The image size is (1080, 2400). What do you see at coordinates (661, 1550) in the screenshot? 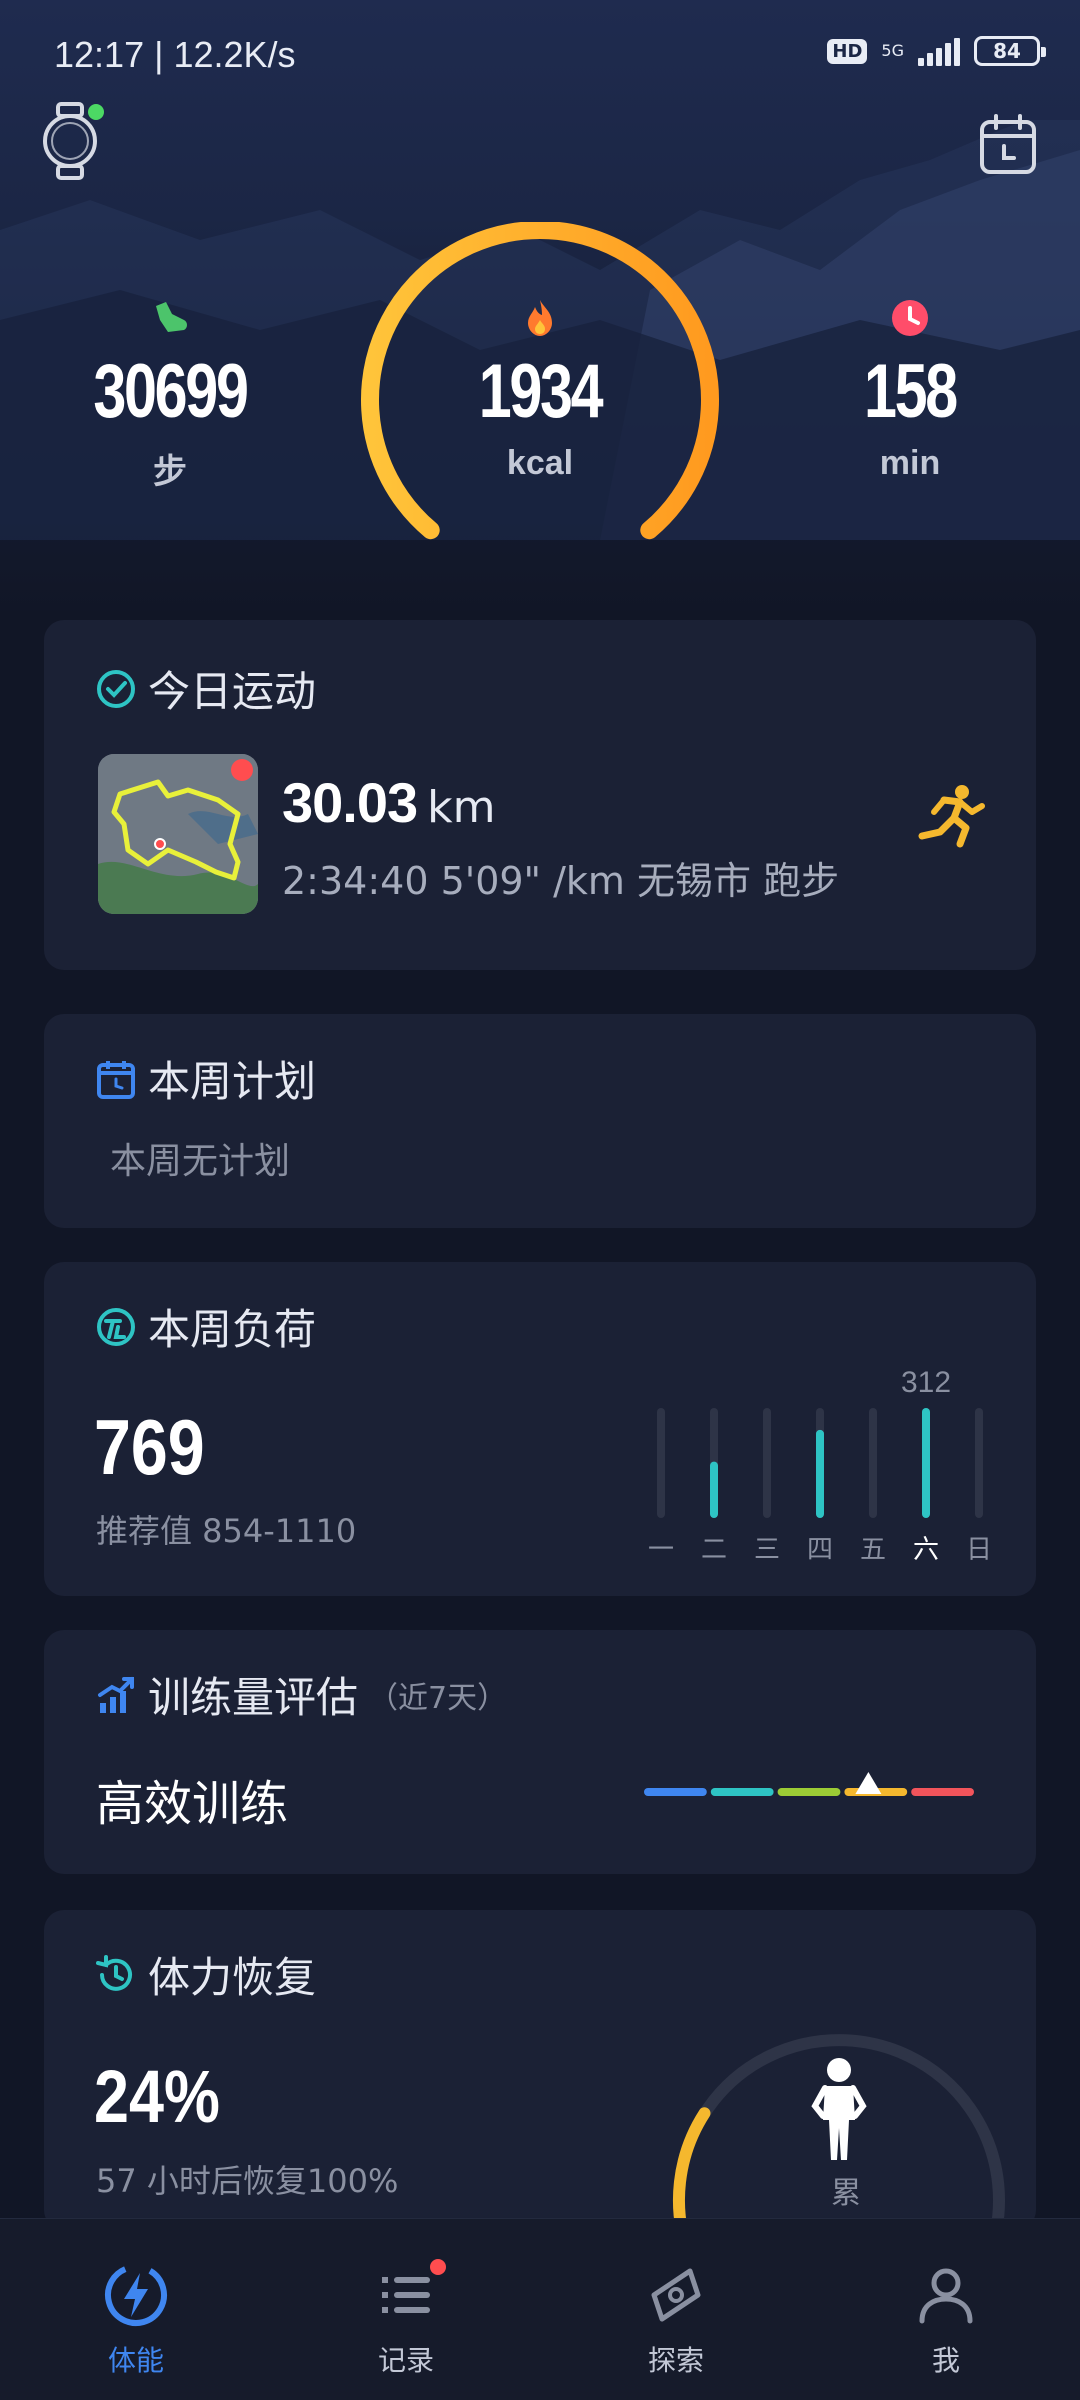
I see `load-day-label: 一` at bounding box center [661, 1550].